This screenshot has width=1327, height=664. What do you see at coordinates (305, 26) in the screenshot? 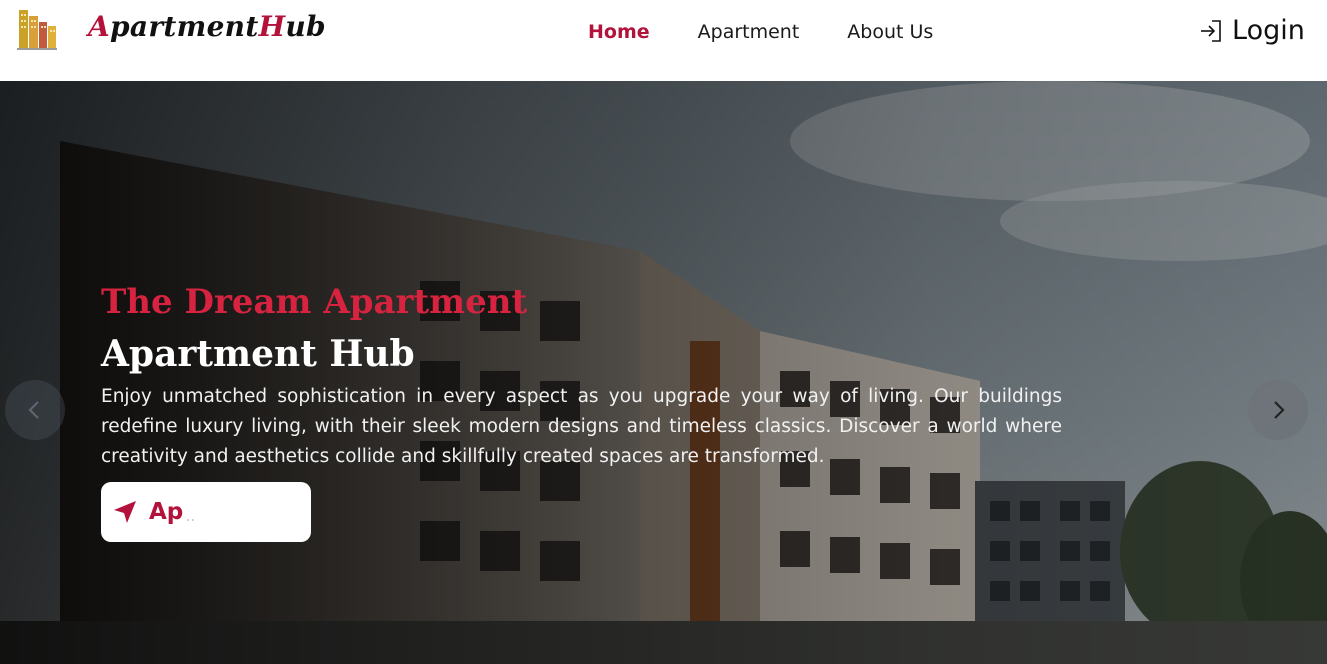
I see `brand-word-2: ub` at bounding box center [305, 26].